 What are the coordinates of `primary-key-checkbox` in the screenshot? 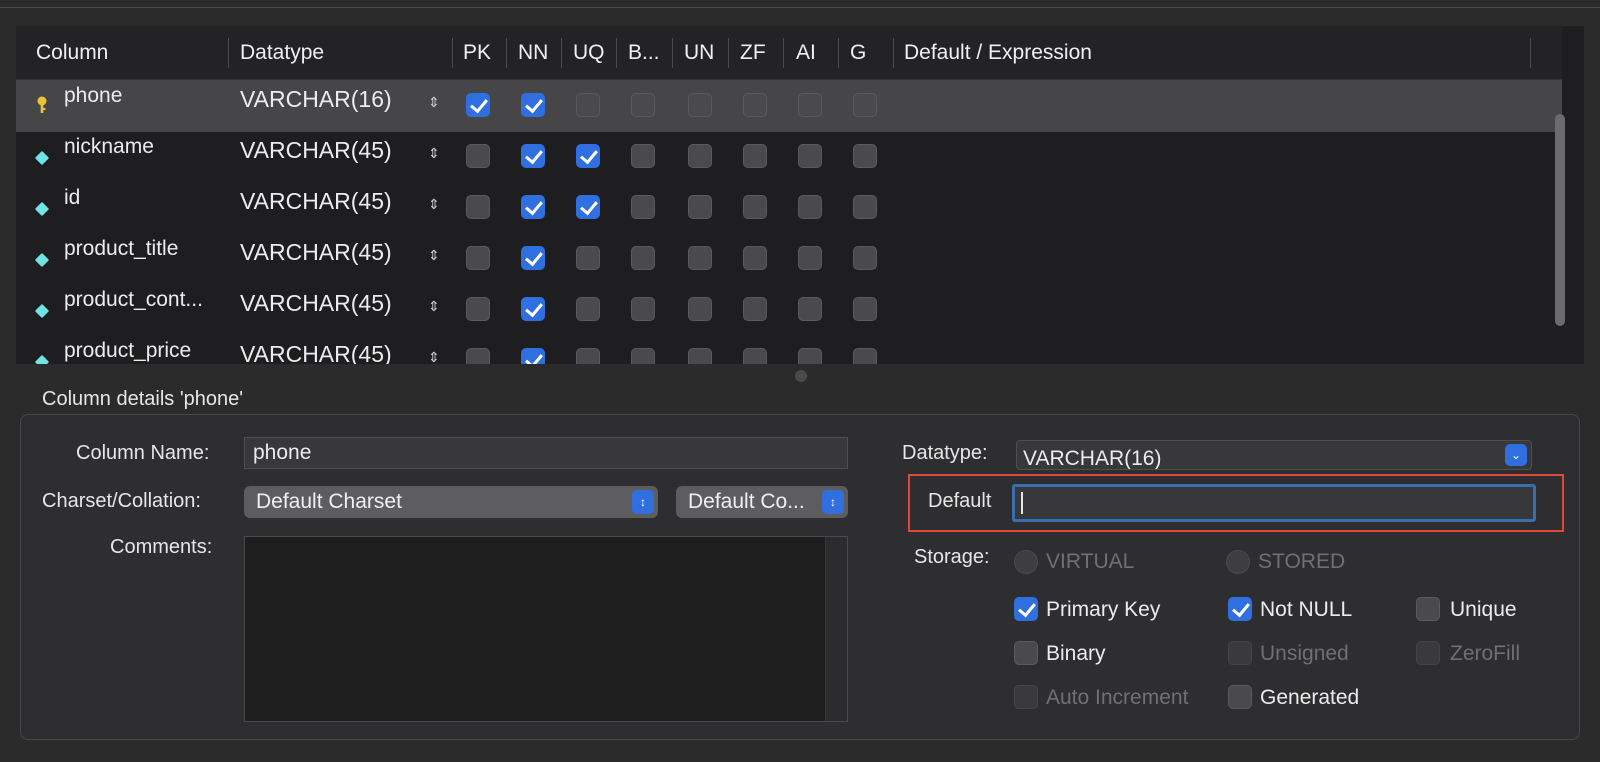 It's located at (1026, 609).